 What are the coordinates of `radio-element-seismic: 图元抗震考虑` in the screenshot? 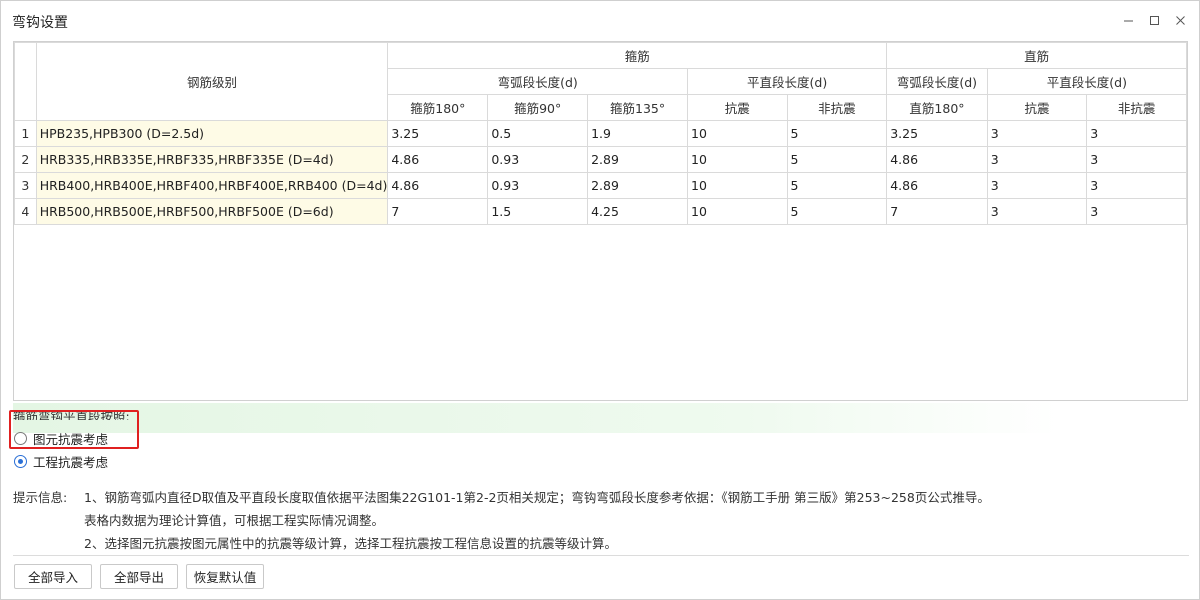 It's located at (61, 438).